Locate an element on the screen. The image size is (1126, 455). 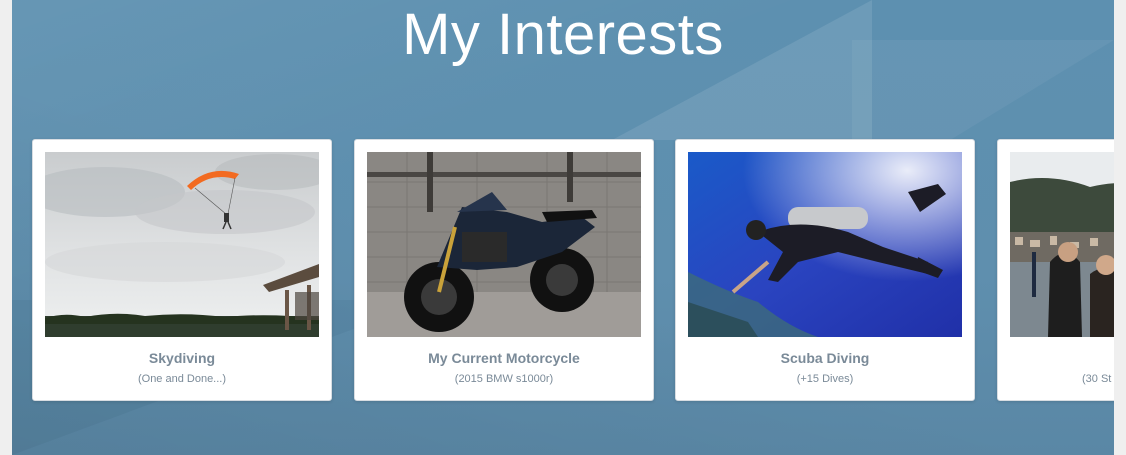
section-title: My Interests is located at coordinates (563, 34).